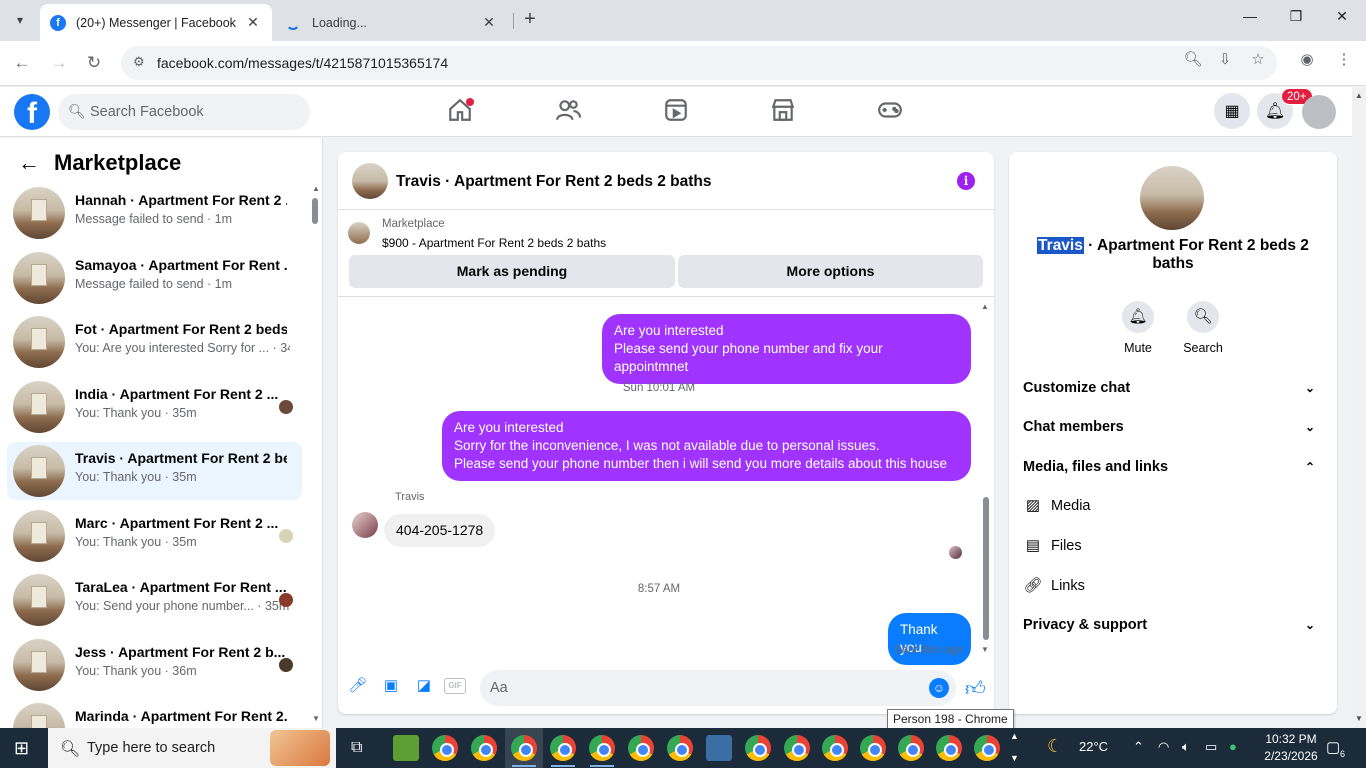  What do you see at coordinates (1173, 625) in the screenshot?
I see `privacy-support-row: Privacy & support ⌄` at bounding box center [1173, 625].